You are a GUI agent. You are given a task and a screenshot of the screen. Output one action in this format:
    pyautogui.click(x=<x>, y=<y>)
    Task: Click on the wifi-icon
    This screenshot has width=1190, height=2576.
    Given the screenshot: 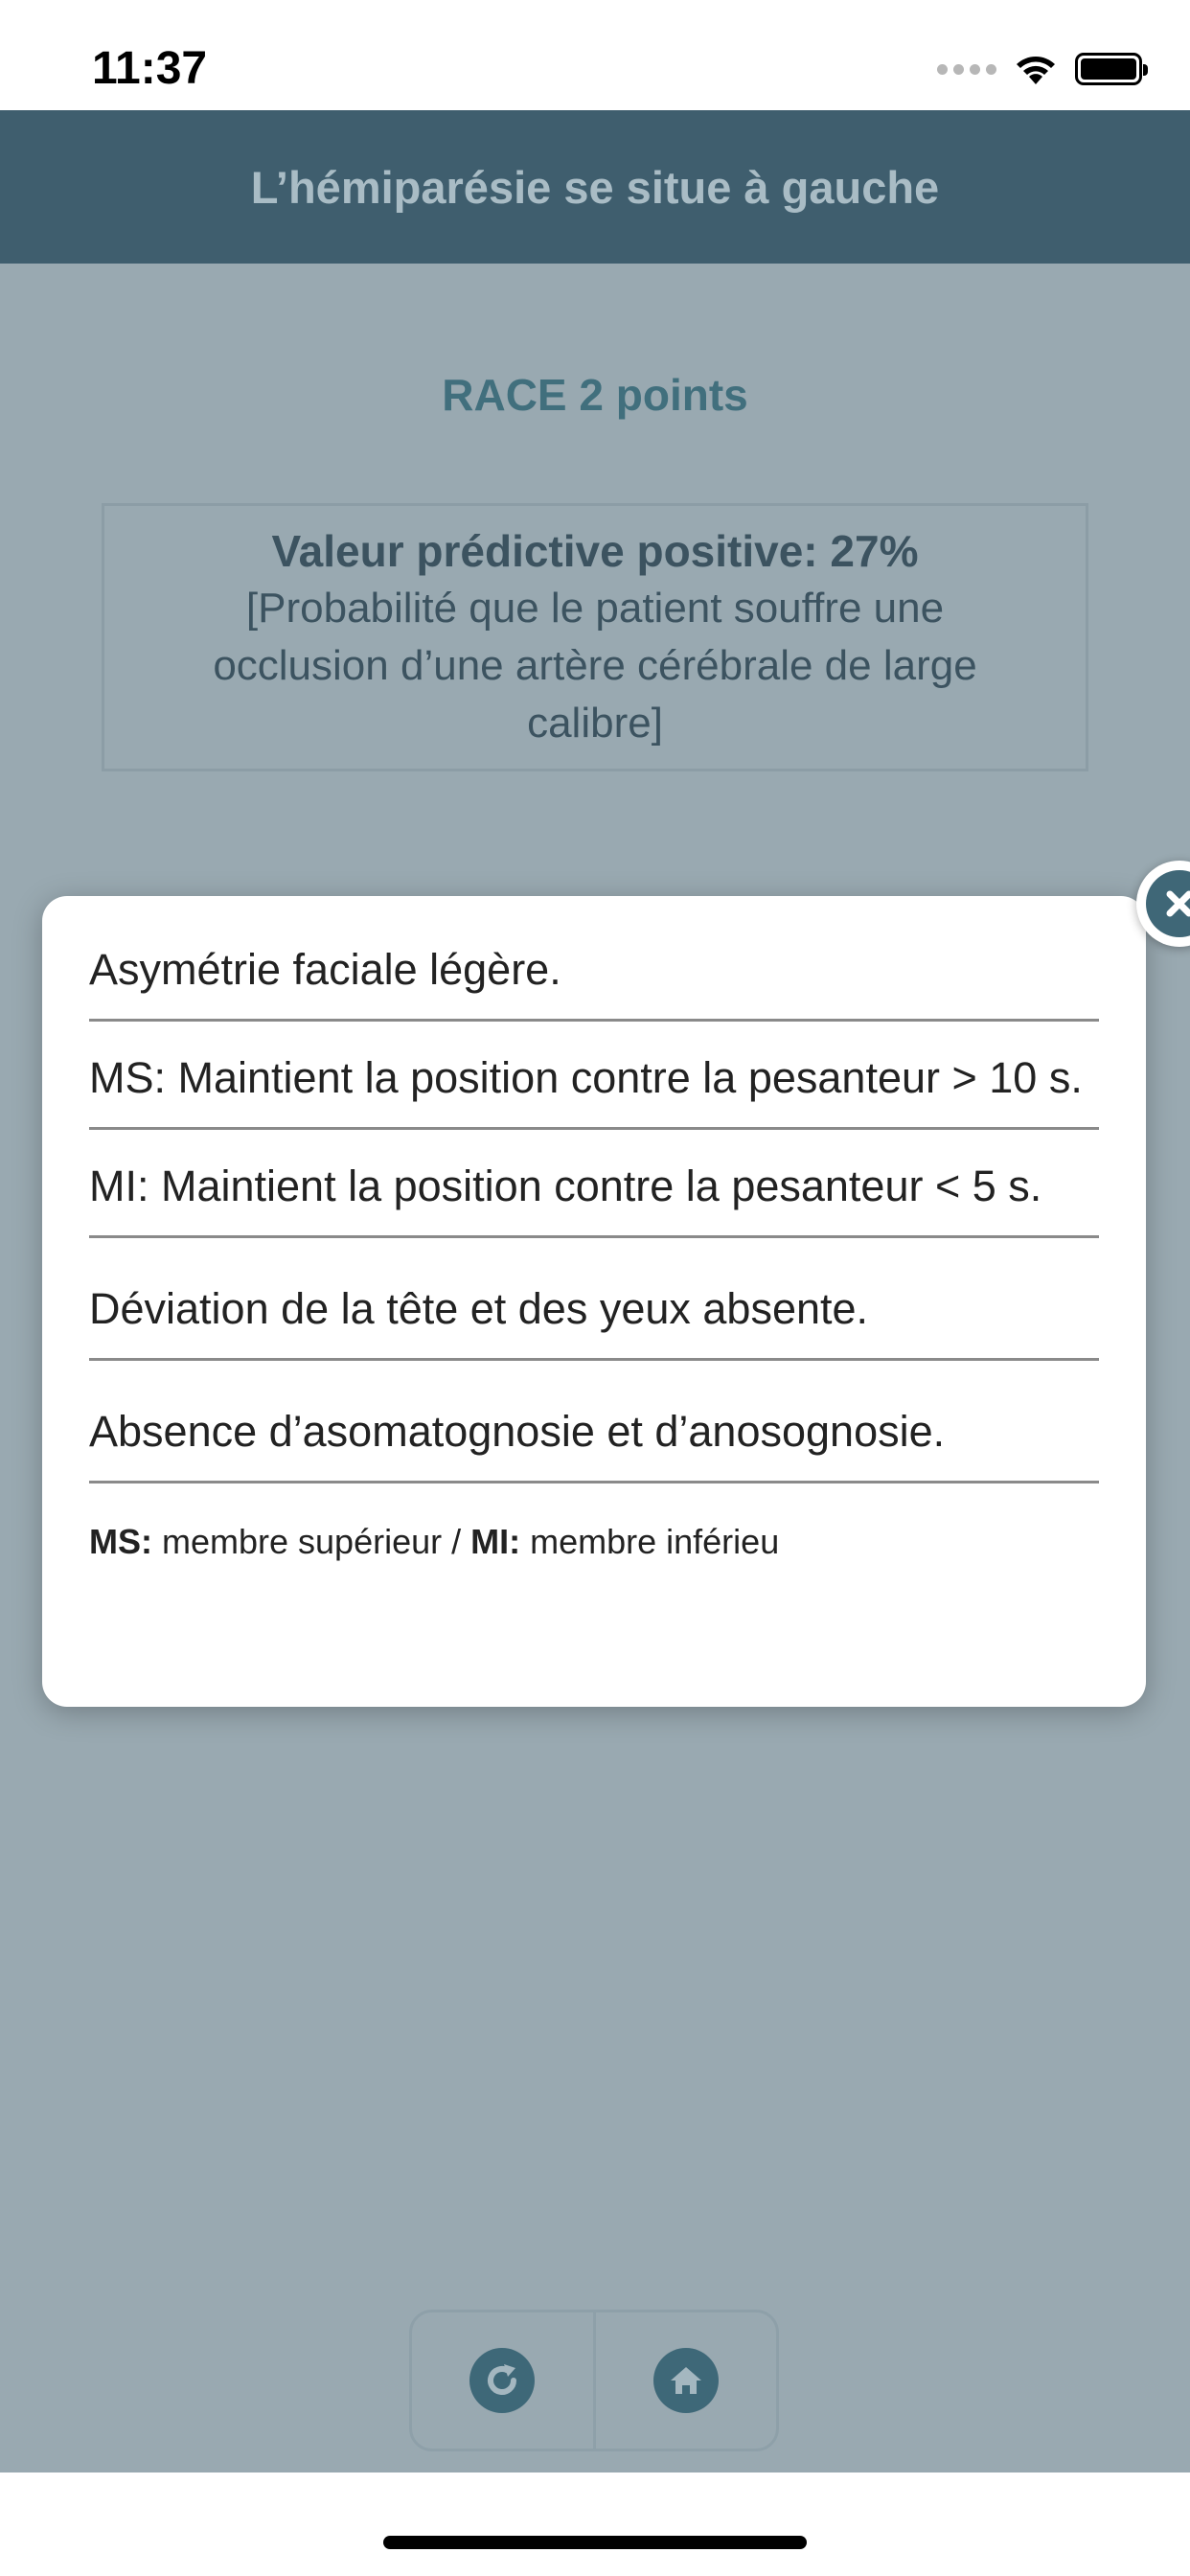 What is the action you would take?
    pyautogui.click(x=1036, y=70)
    